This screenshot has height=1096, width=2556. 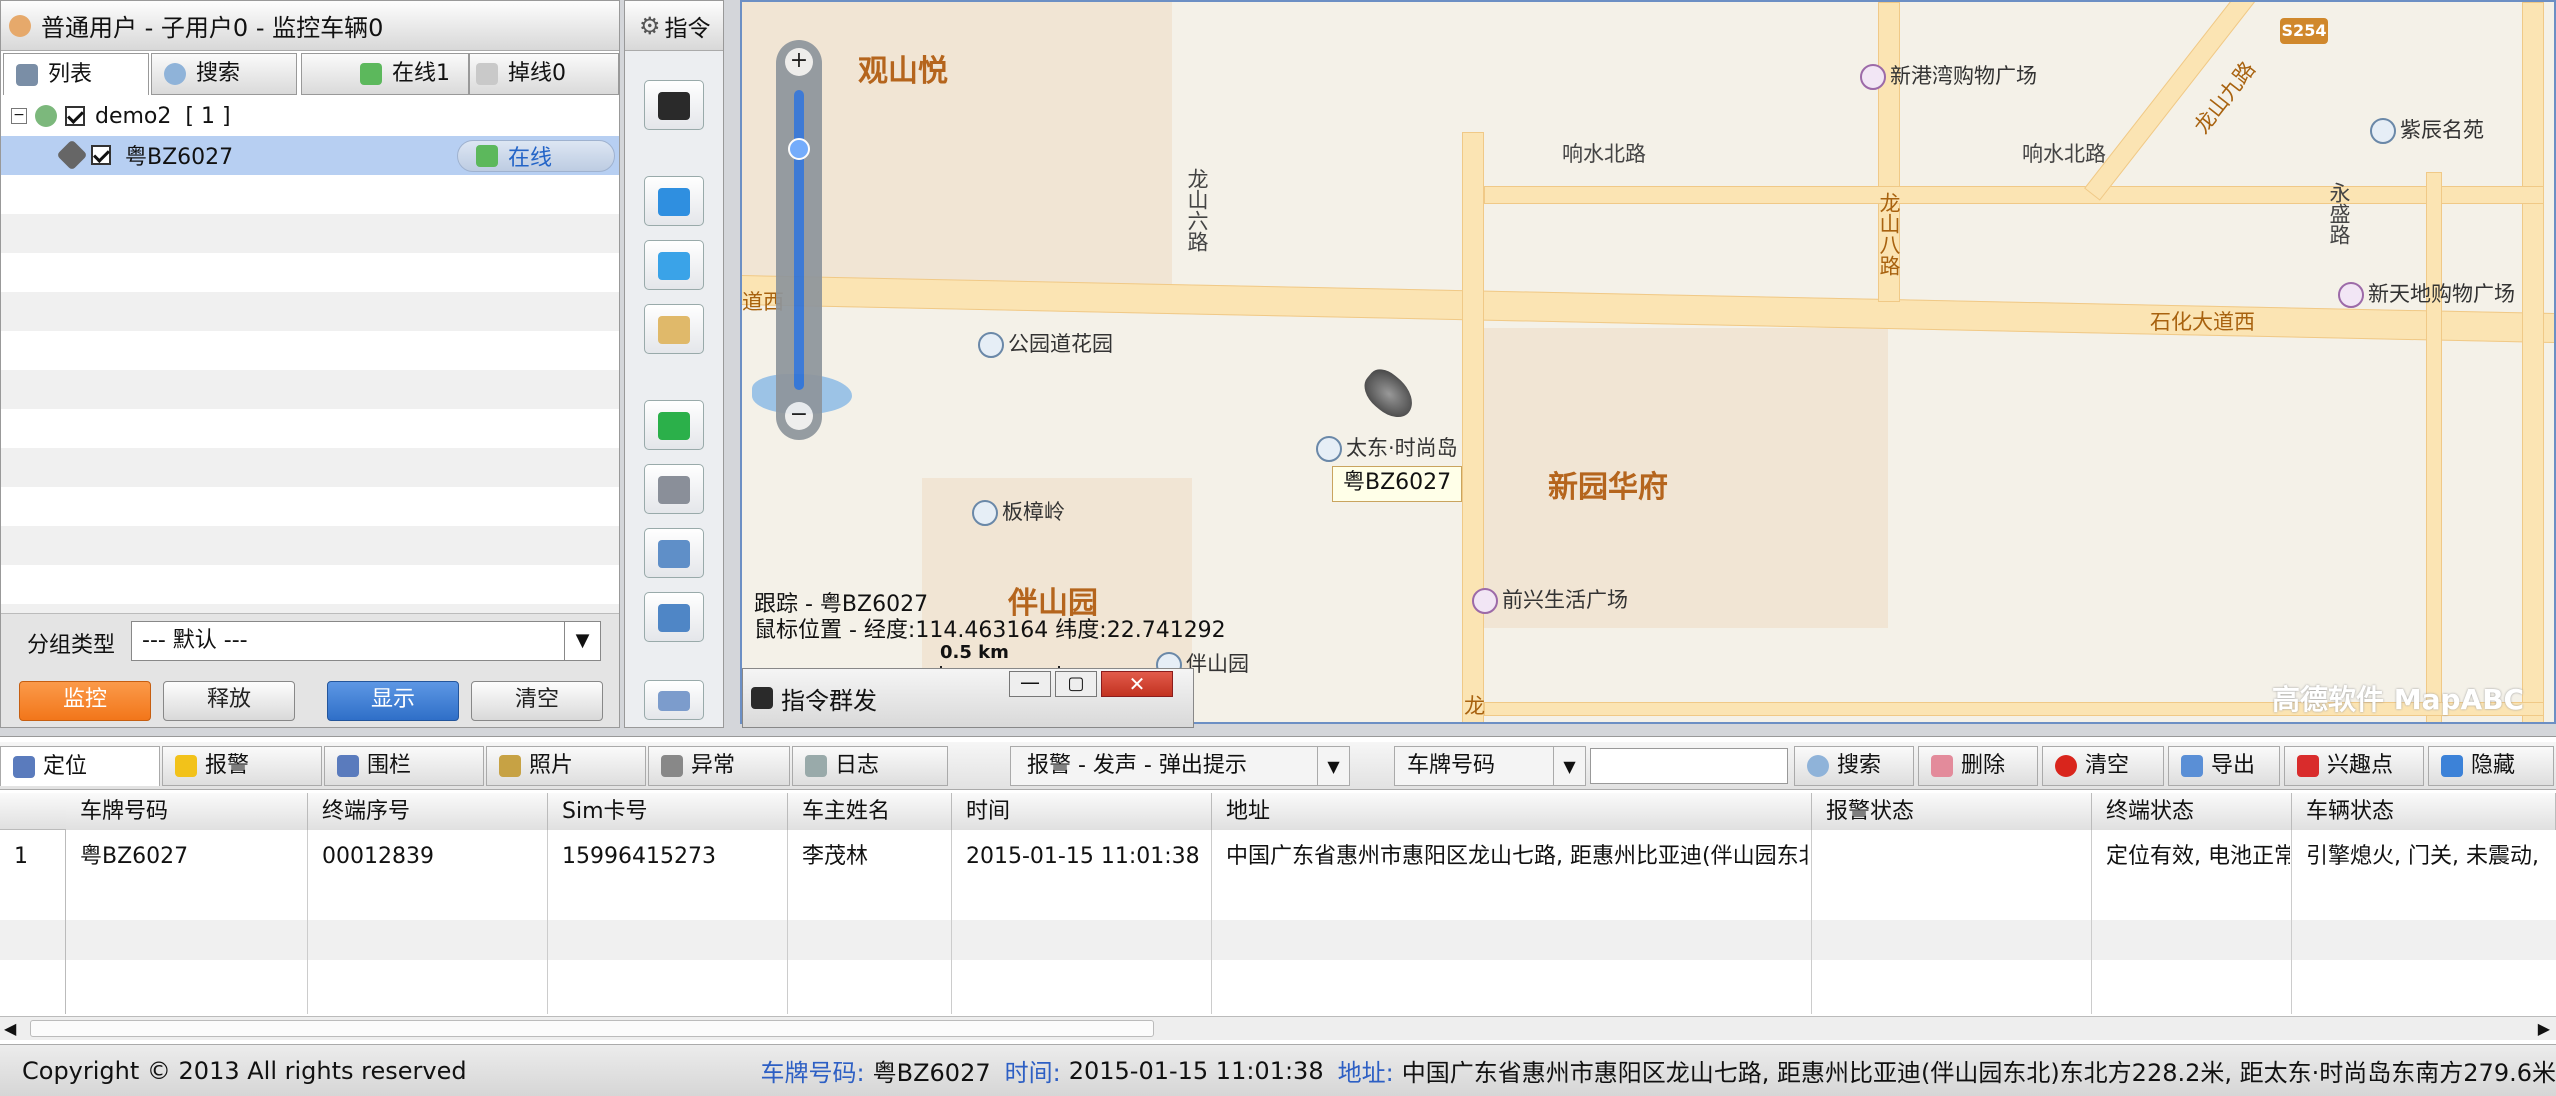 I want to click on zoom-control: + −, so click(x=799, y=240).